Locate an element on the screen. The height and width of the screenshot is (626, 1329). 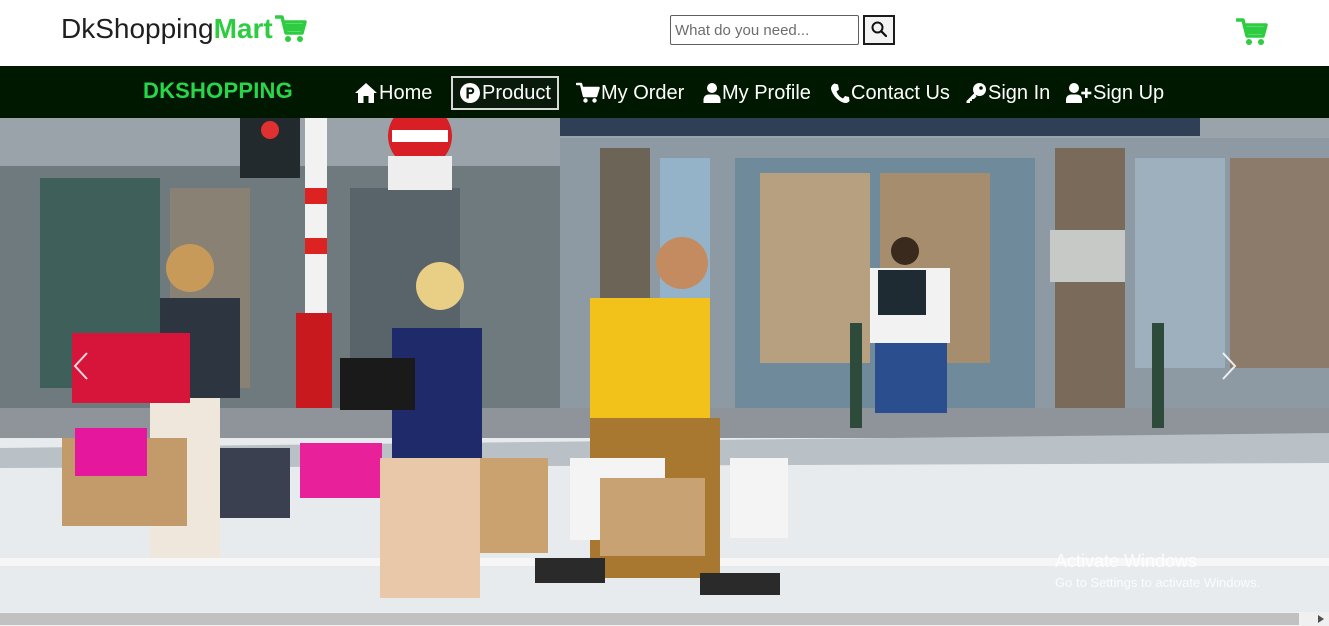
nav-item-my-order: My Order is located at coordinates (630, 93).